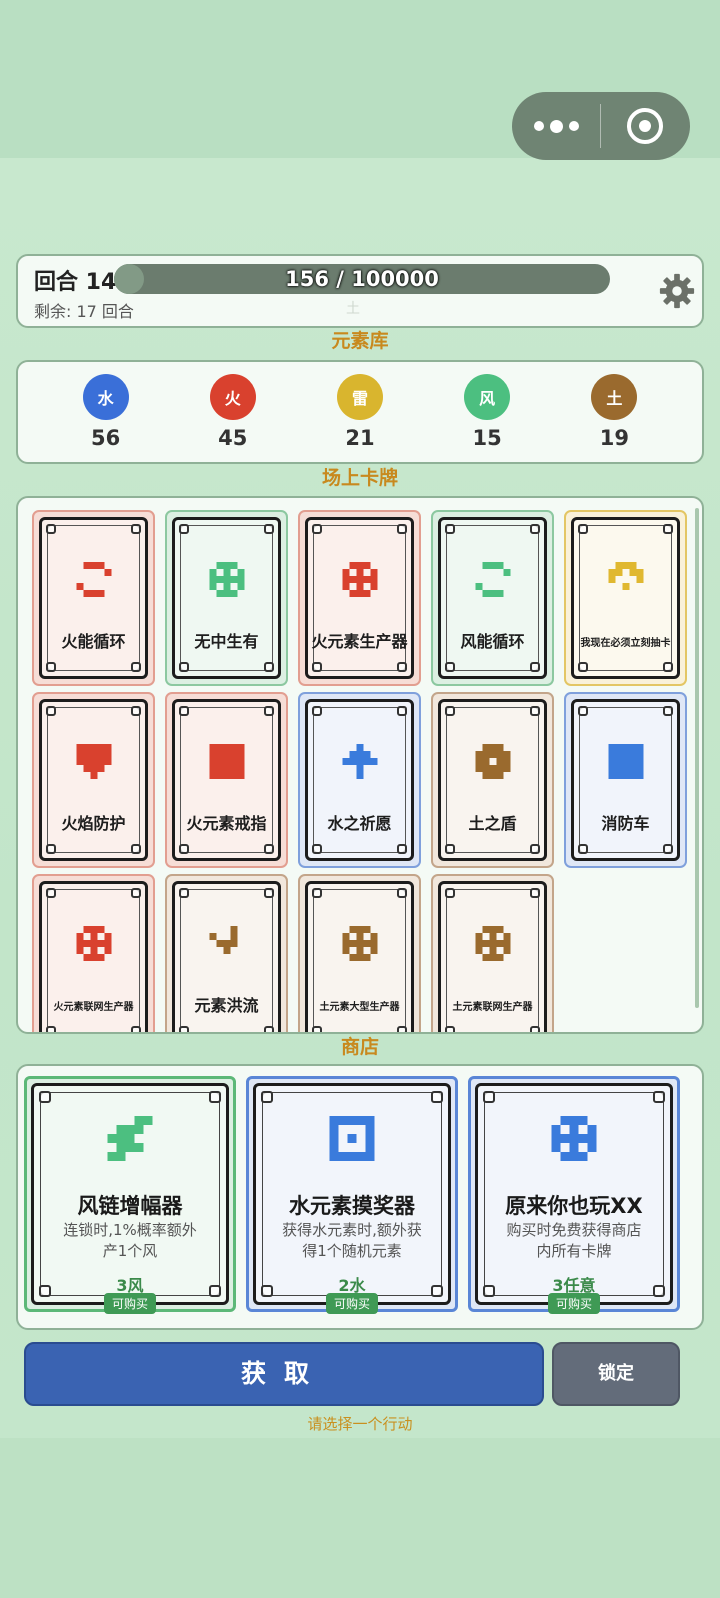 The height and width of the screenshot is (1598, 720). I want to click on shop-card: 水元素摸奖器 获得水元素时,额外获得1个随机元素 2水 可购买, so click(352, 1195).